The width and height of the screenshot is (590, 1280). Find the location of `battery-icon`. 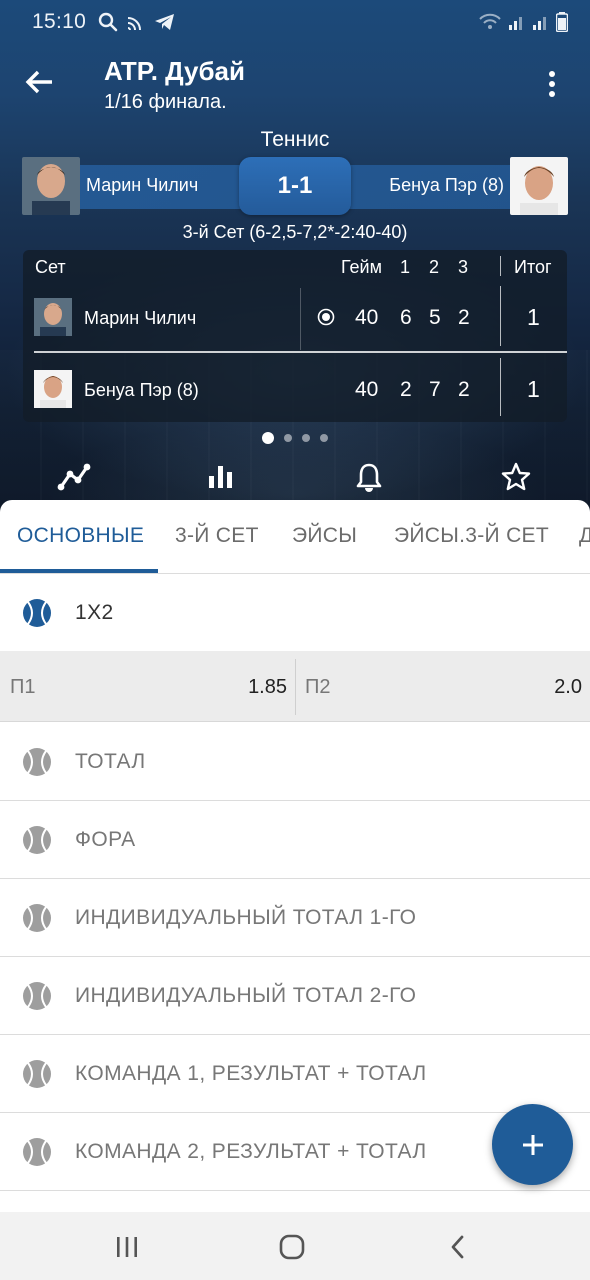

battery-icon is located at coordinates (562, 22).